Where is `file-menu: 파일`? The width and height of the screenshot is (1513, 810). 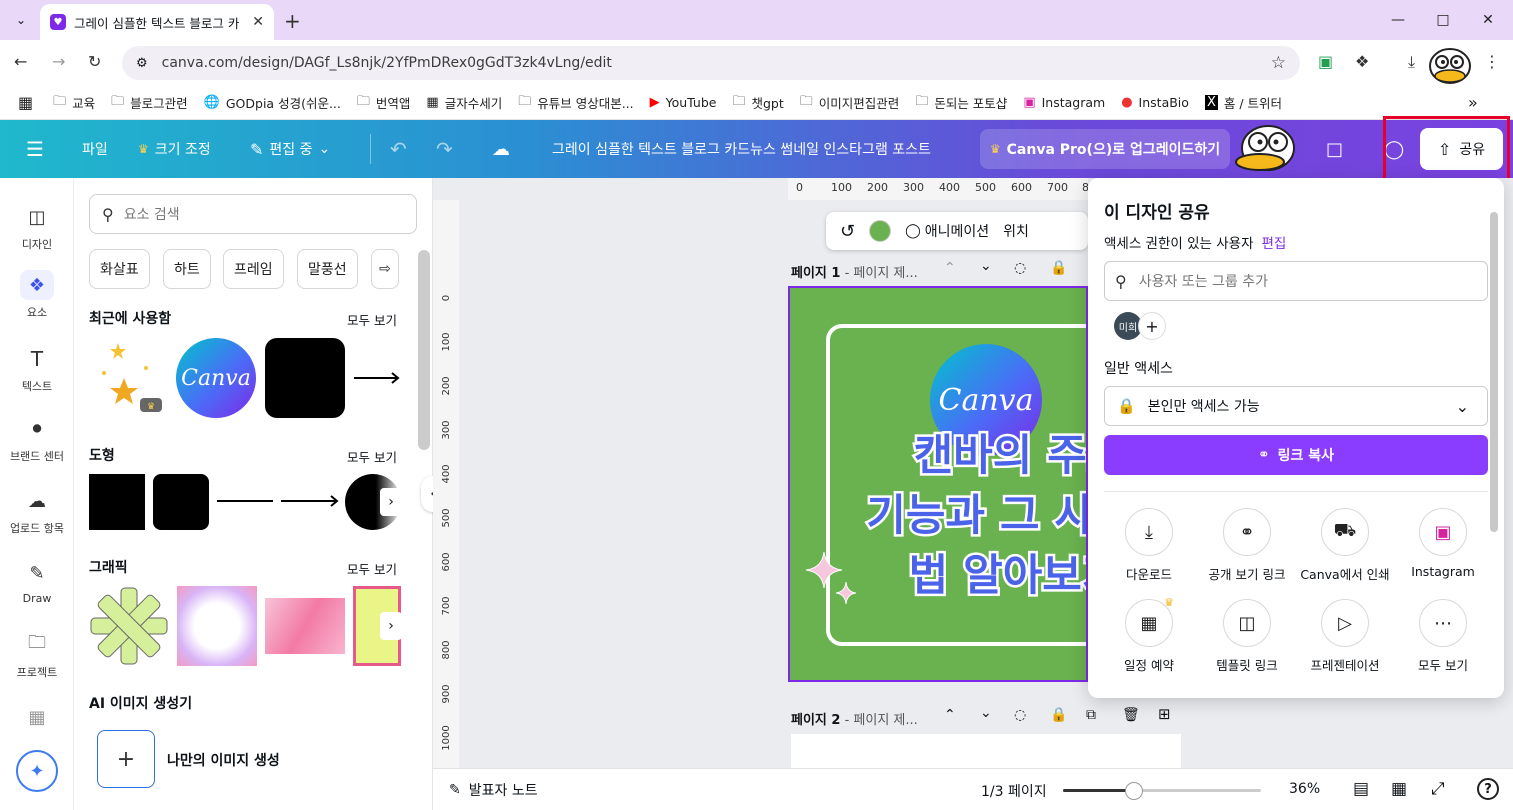 file-menu: 파일 is located at coordinates (95, 149).